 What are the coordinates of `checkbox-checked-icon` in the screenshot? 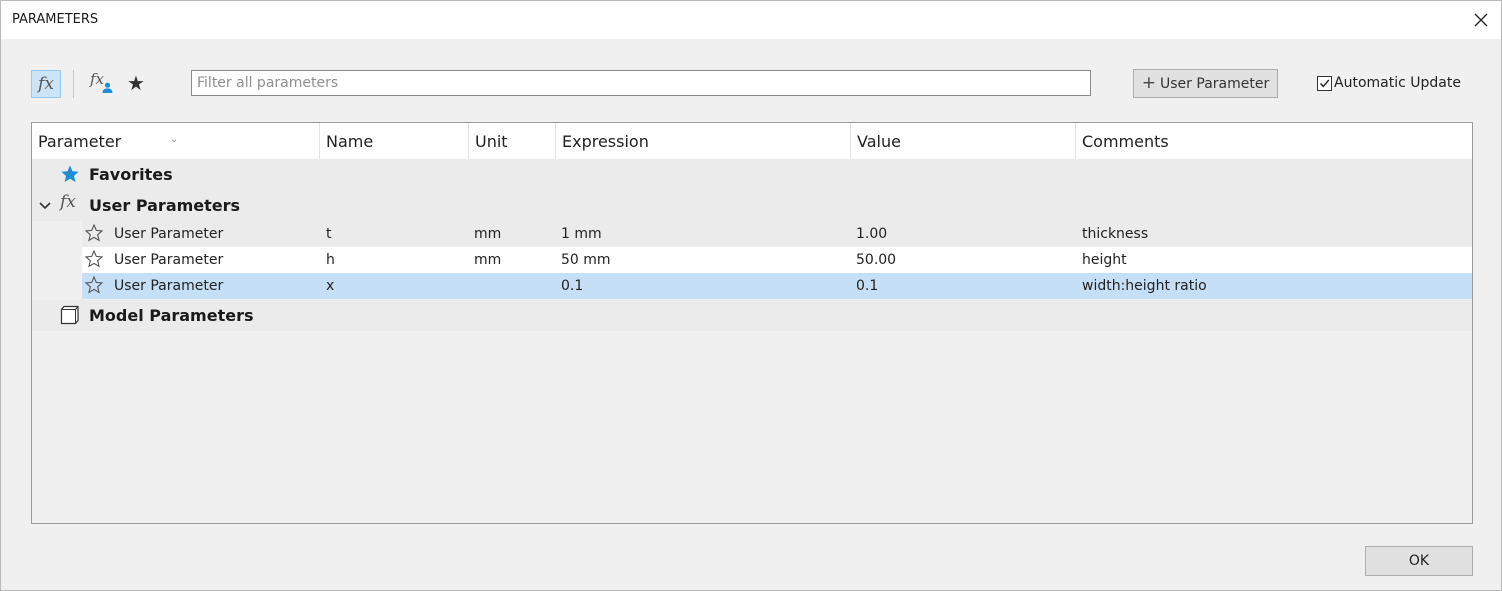 It's located at (1324, 83).